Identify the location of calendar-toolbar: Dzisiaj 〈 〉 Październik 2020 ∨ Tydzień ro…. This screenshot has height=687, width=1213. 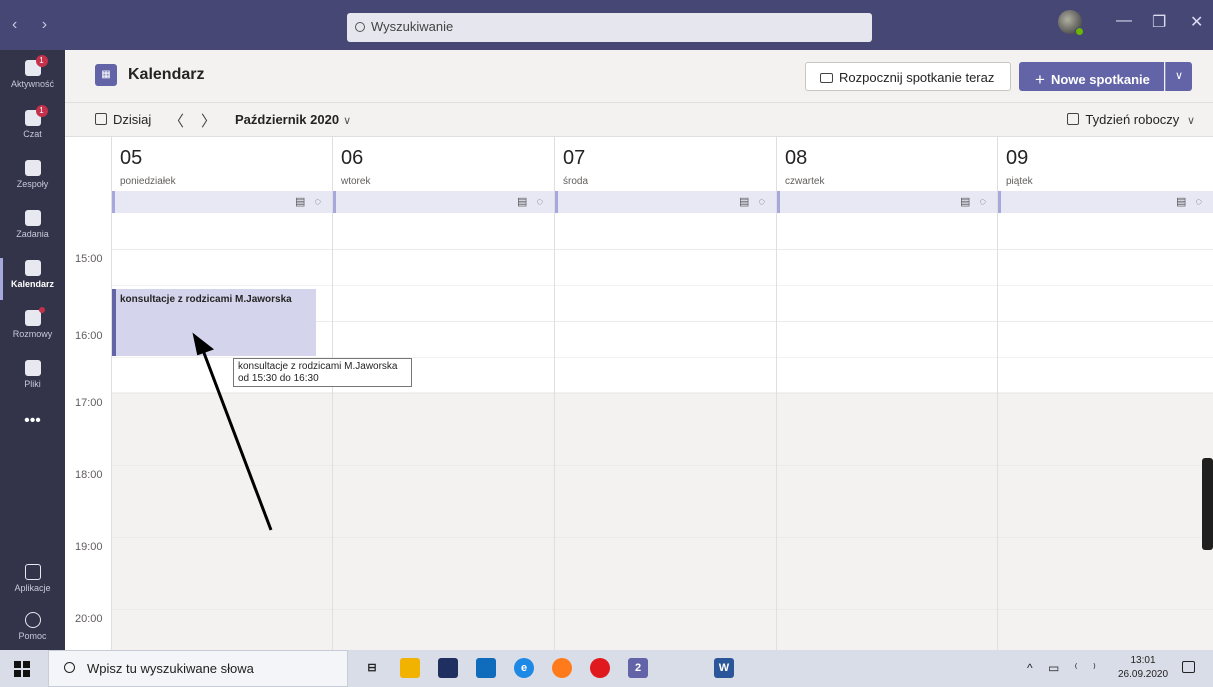
(639, 120).